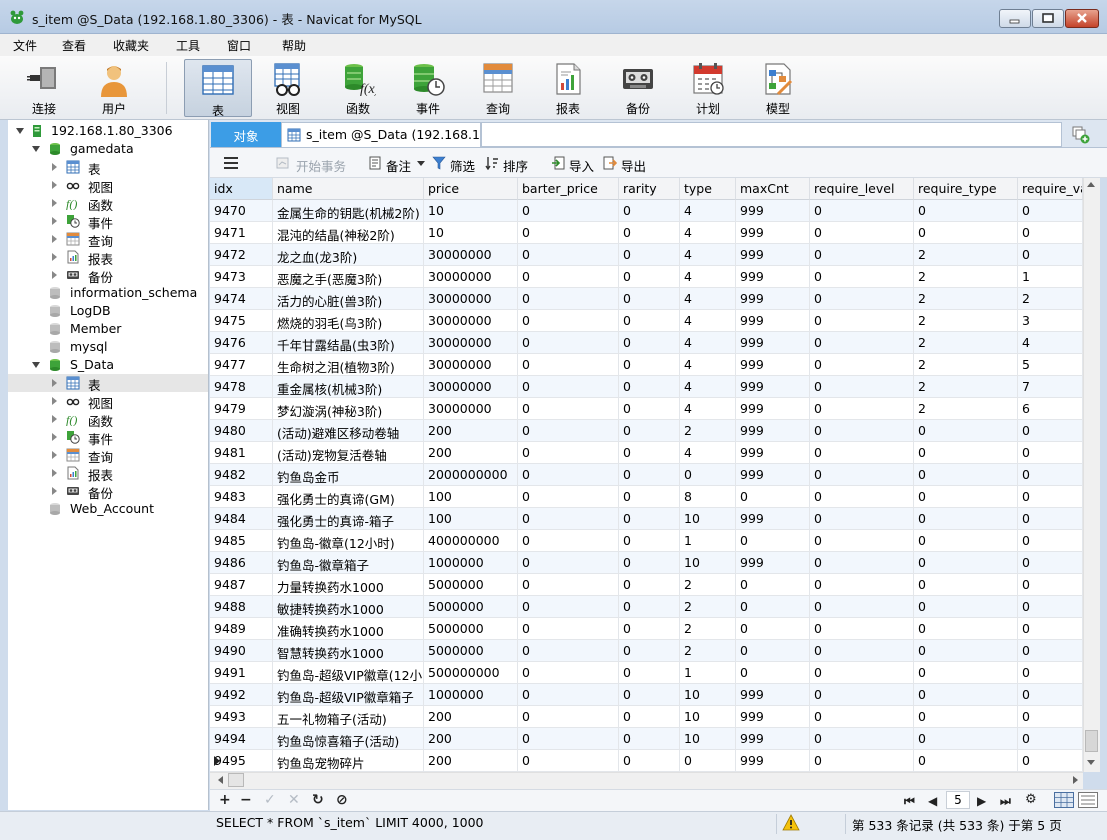 This screenshot has height=840, width=1107. I want to click on sort-button: 排序, so click(515, 165).